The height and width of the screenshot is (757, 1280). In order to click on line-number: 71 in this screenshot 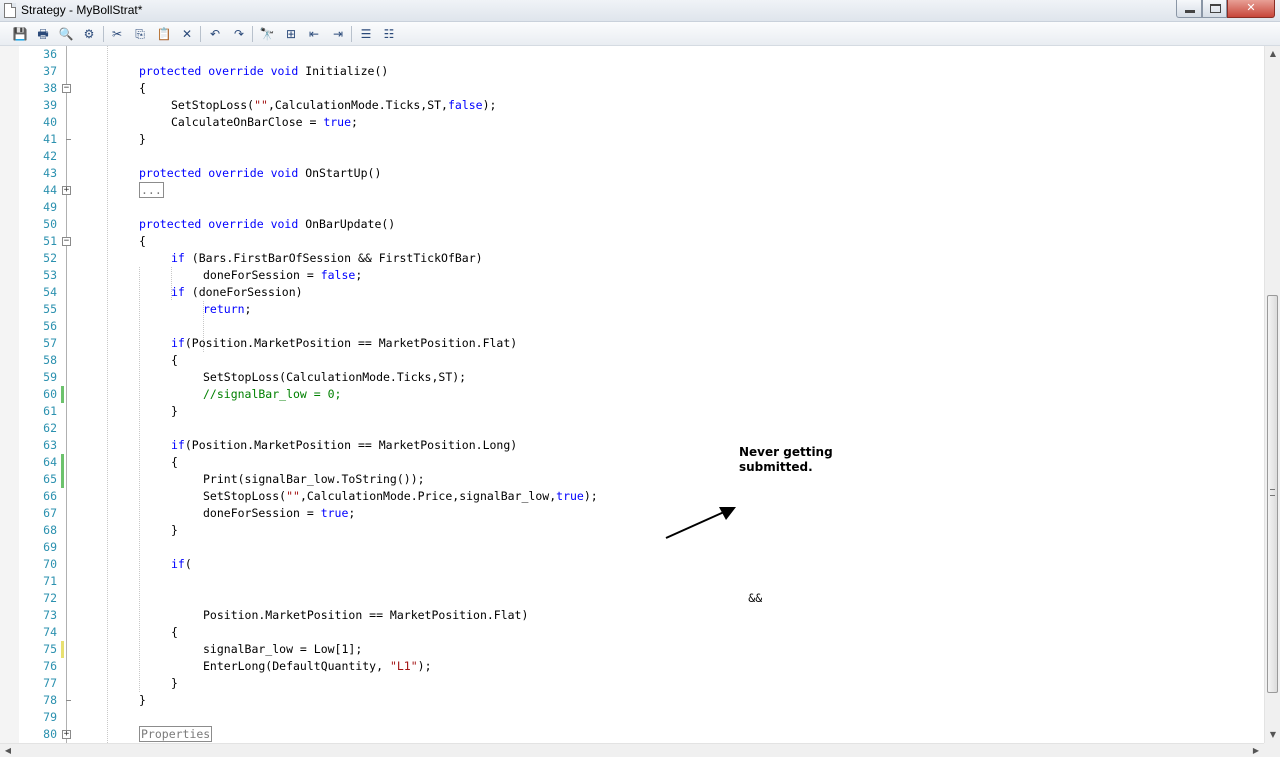, I will do `click(50, 581)`.